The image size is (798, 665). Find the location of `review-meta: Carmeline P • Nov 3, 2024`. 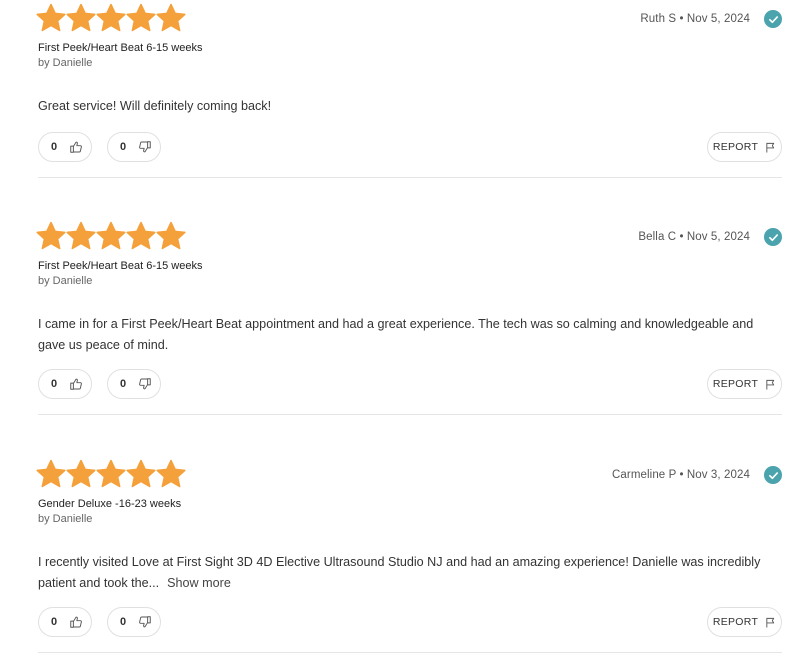

review-meta: Carmeline P • Nov 3, 2024 is located at coordinates (697, 475).